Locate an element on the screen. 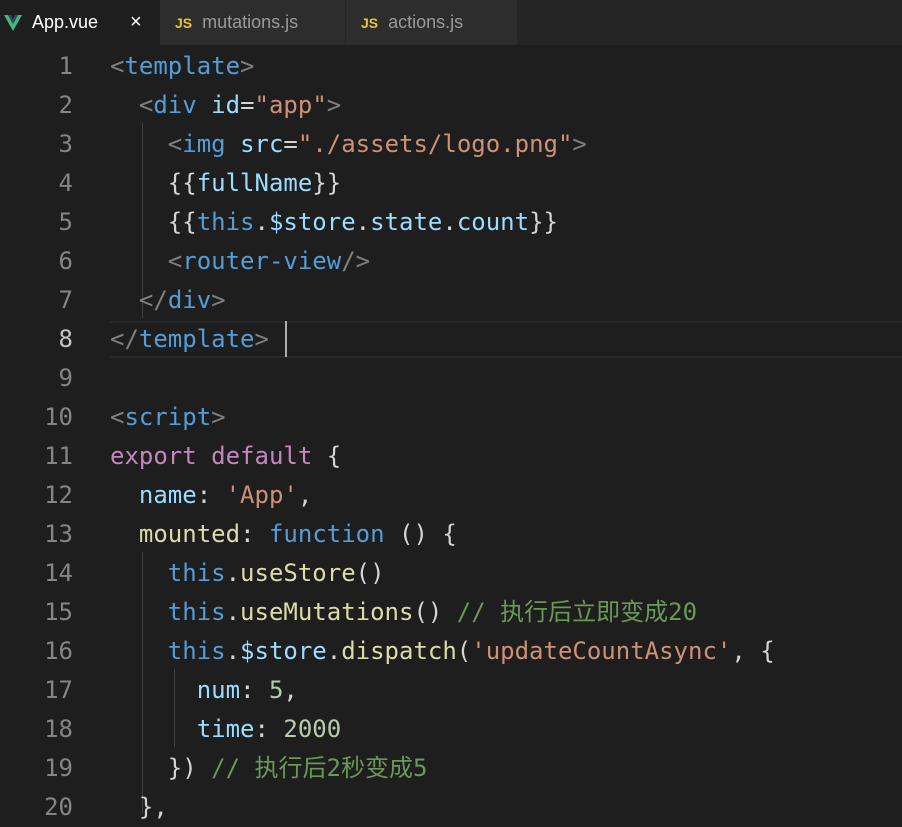  code-token: $store is located at coordinates (283, 651).